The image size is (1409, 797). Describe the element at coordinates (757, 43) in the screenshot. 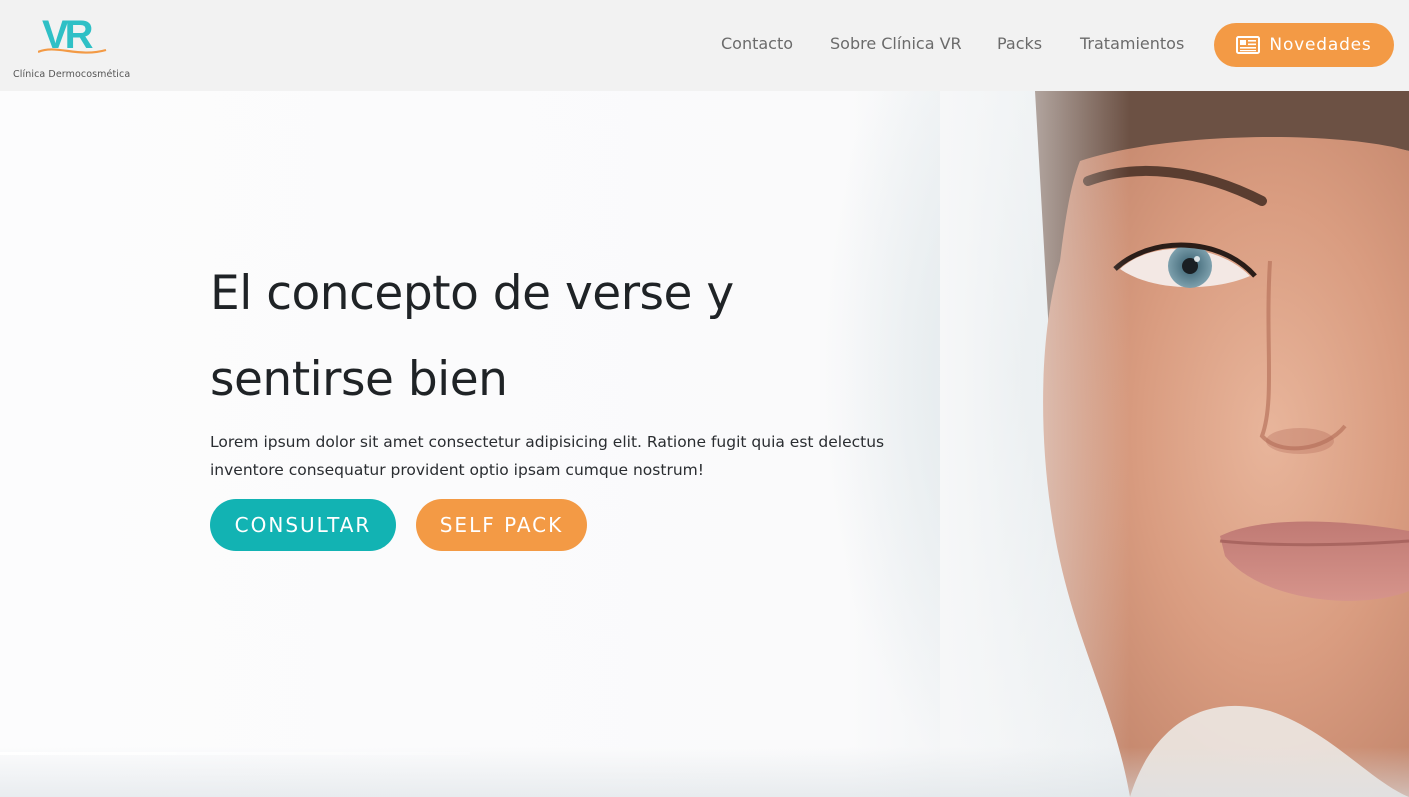

I see `nav-item-contacto: Contacto` at that location.